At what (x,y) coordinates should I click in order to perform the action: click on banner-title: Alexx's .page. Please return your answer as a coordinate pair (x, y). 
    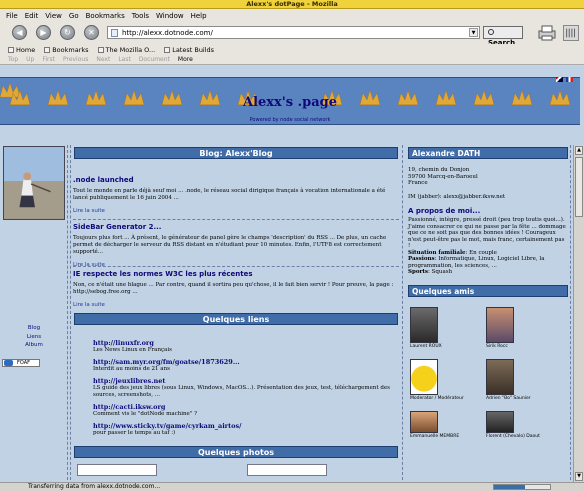
    Looking at the image, I should click on (290, 102).